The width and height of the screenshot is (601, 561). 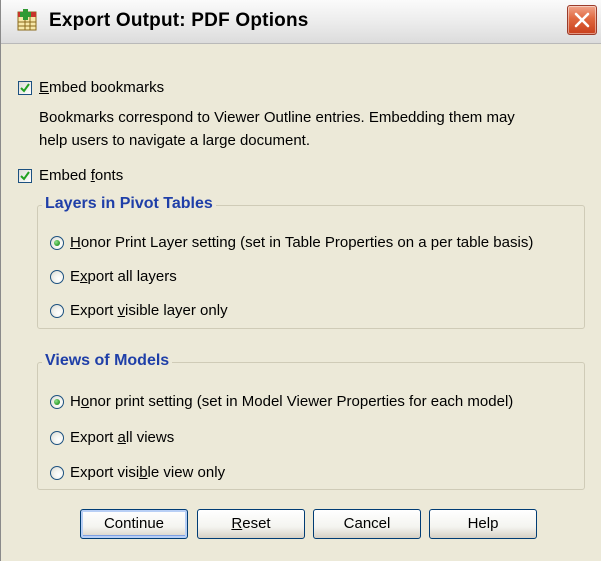 I want to click on cancel-button-label: Cancel, so click(x=367, y=523).